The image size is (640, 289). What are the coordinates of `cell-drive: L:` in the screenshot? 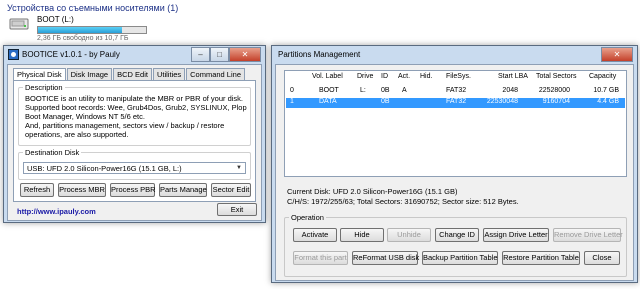 It's located at (363, 90).